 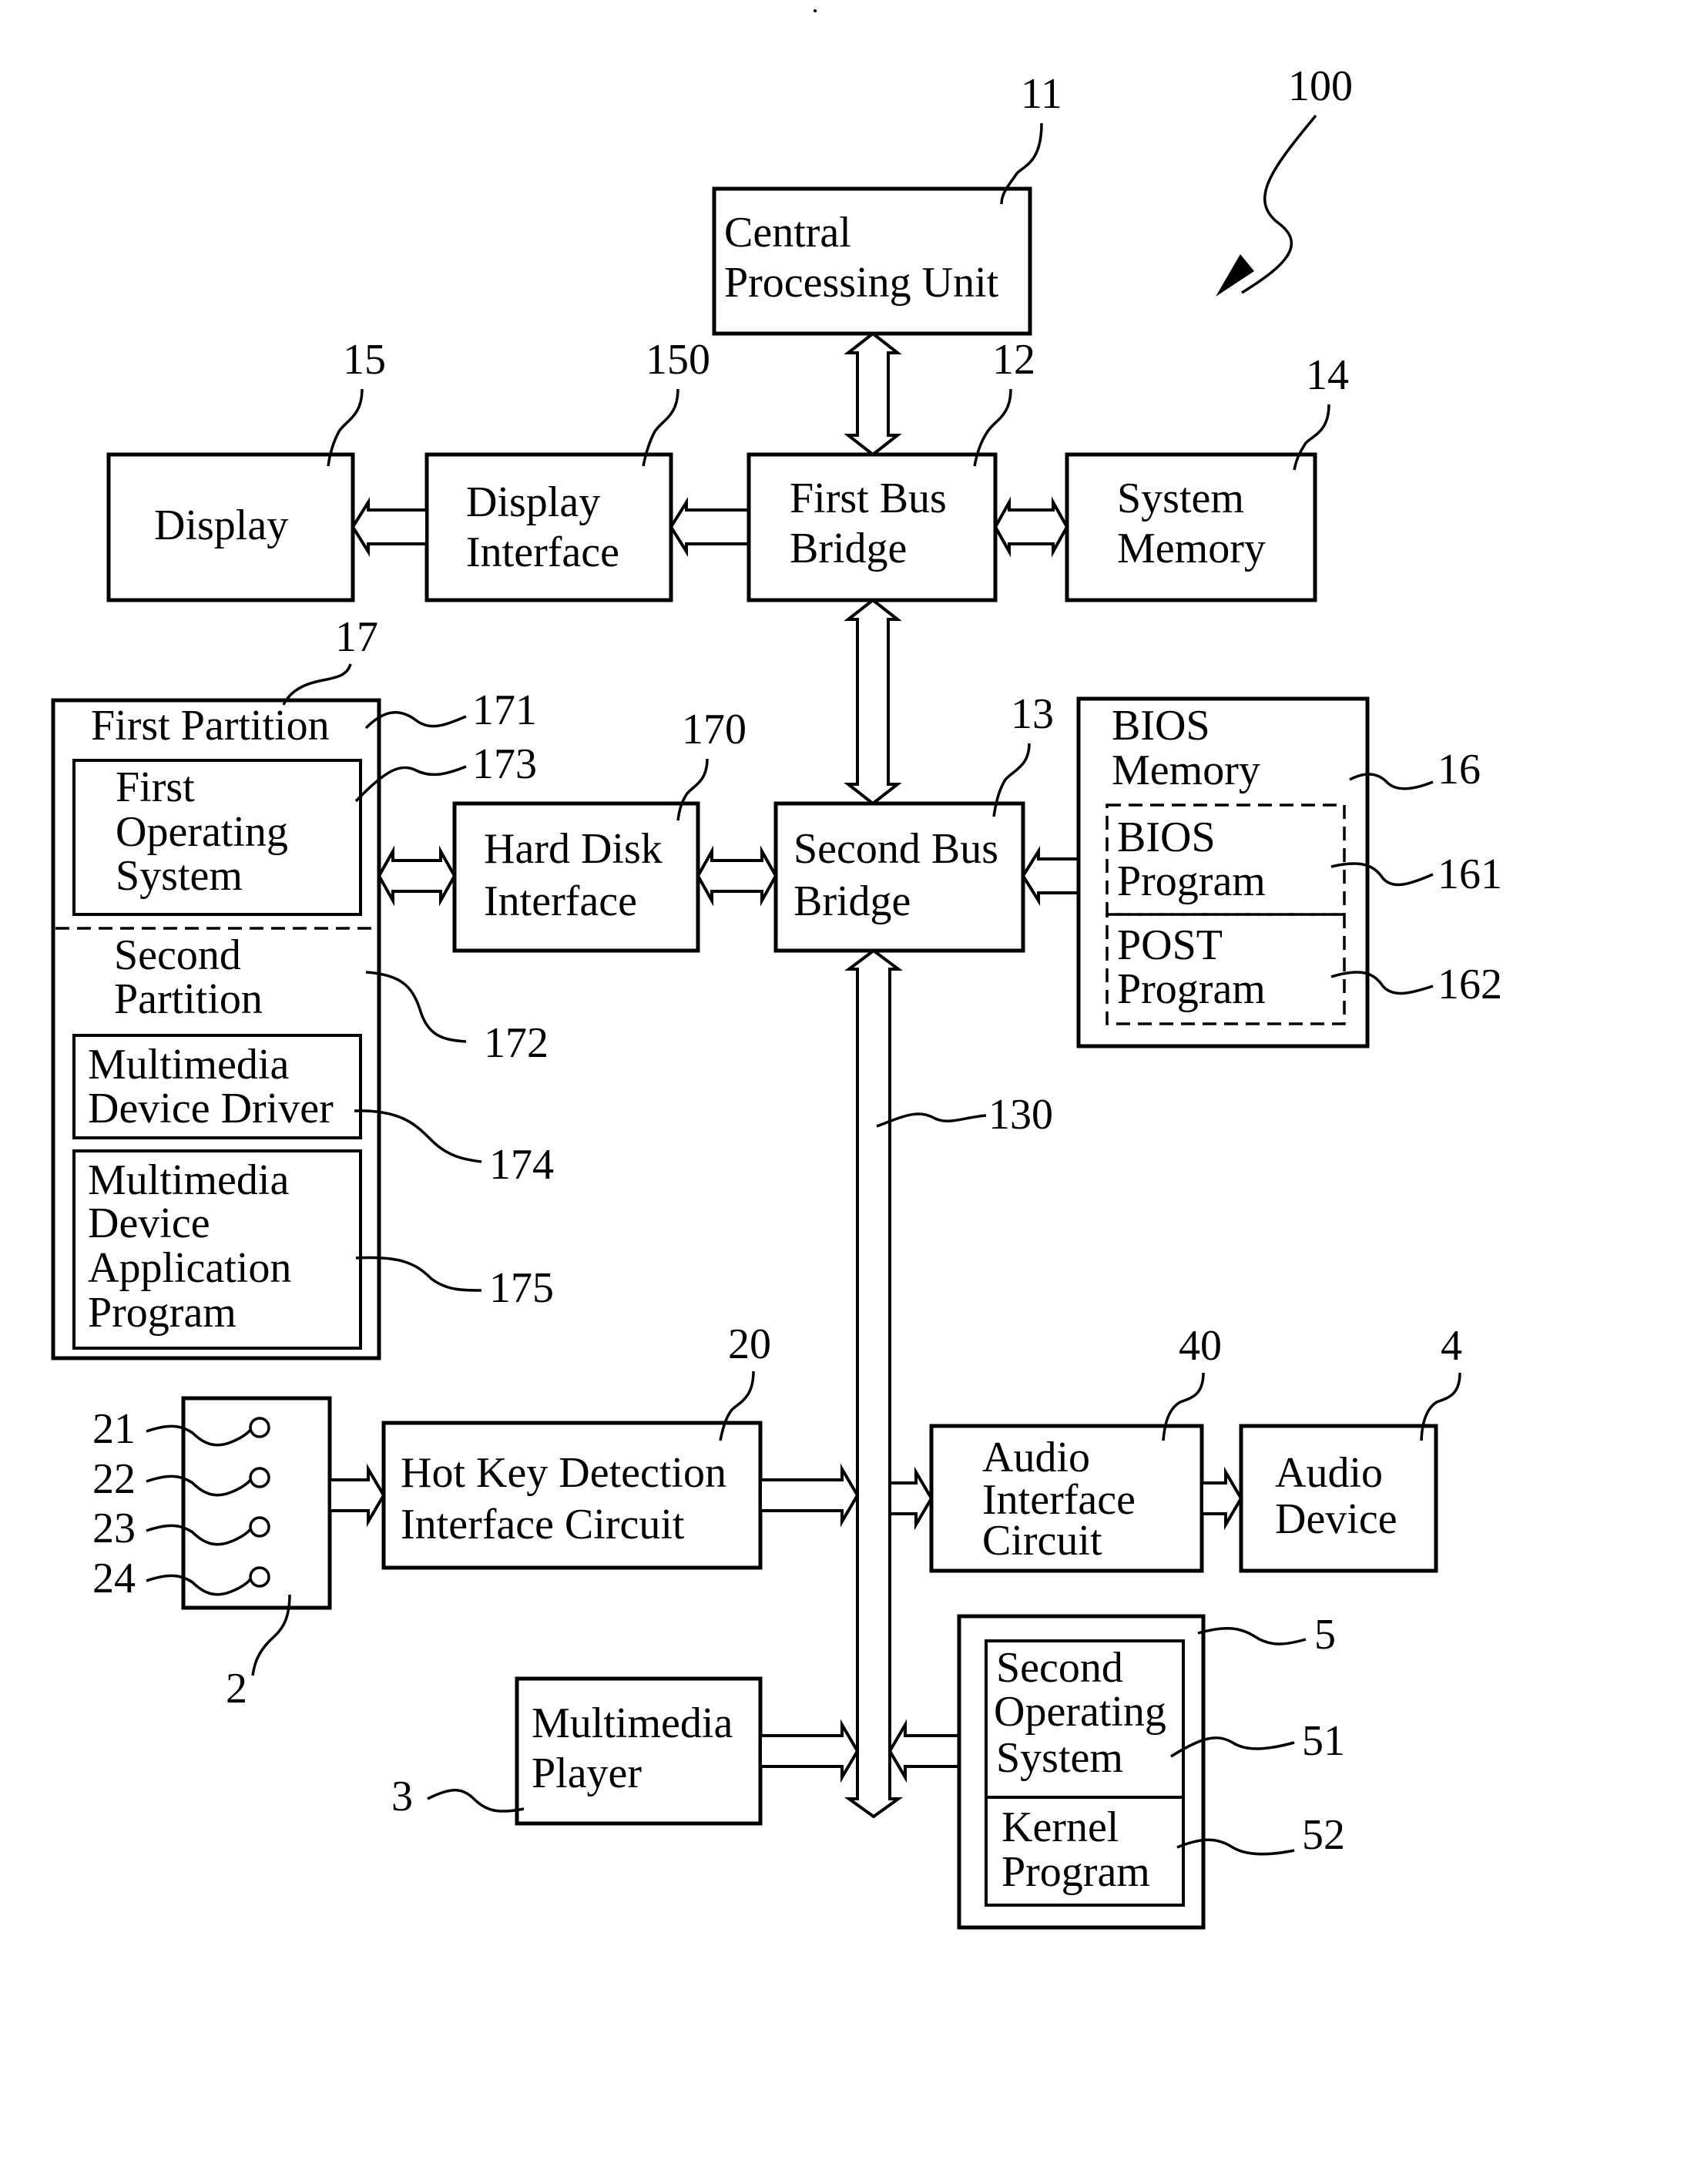 What do you see at coordinates (924, 1751) in the screenshot?
I see `storage-5-arrow` at bounding box center [924, 1751].